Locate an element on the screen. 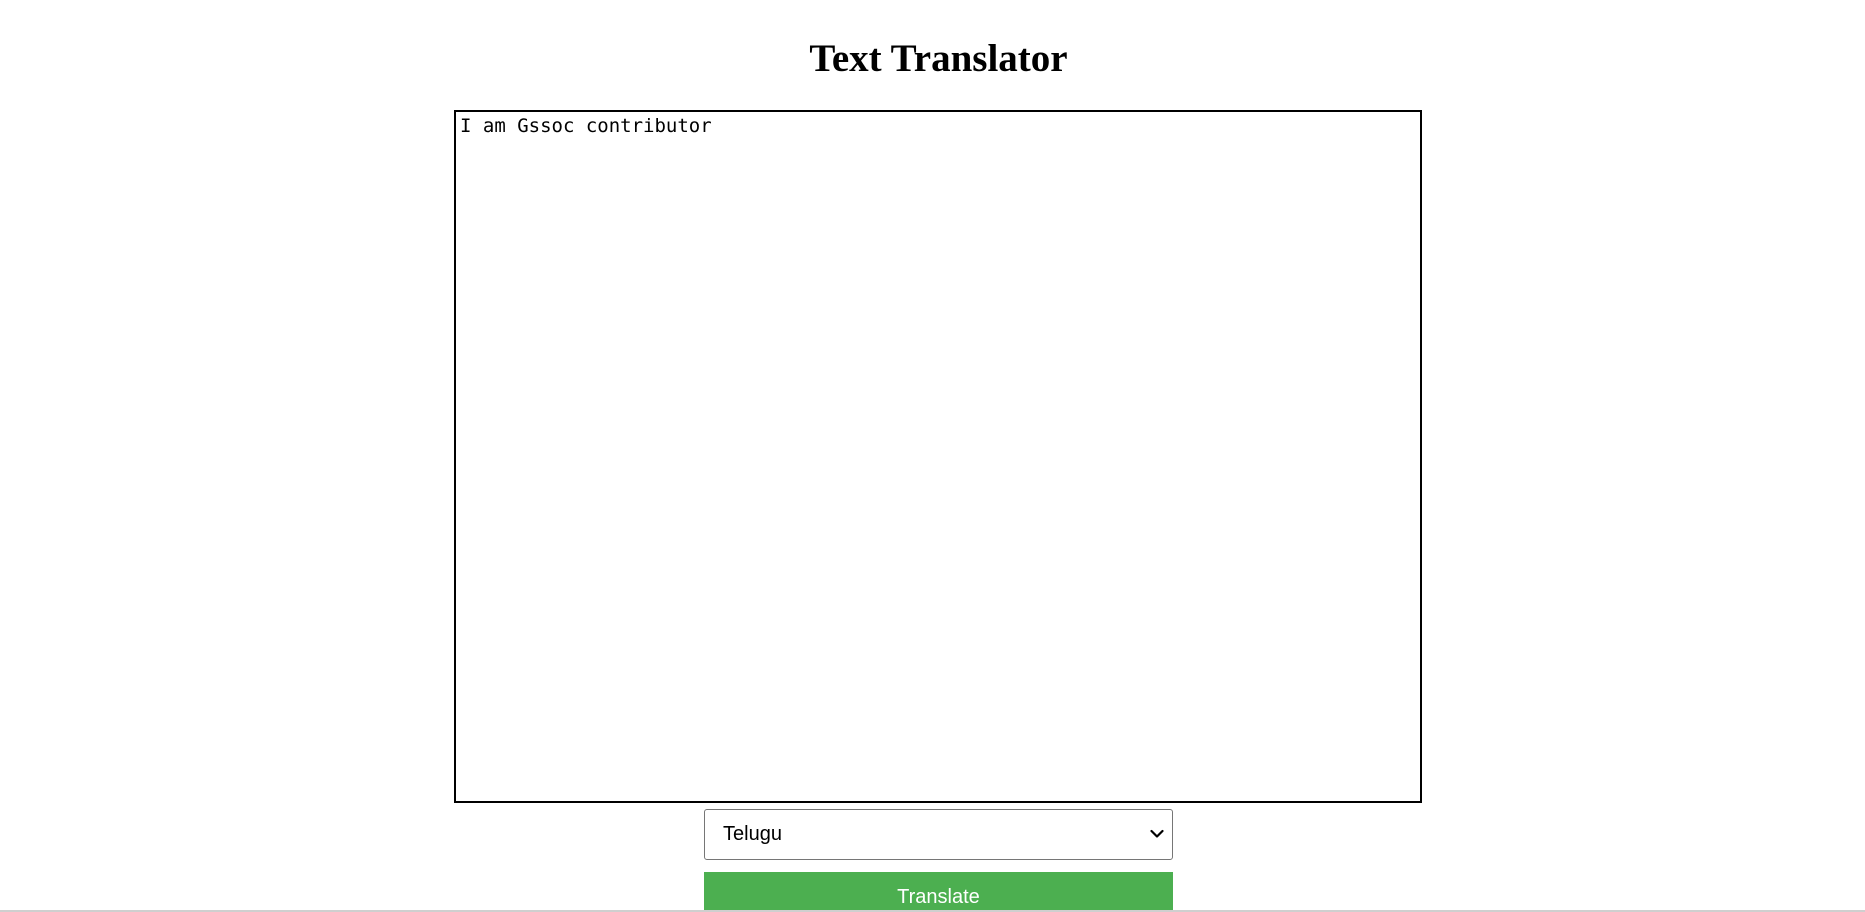  translate-button: Translate is located at coordinates (938, 891).